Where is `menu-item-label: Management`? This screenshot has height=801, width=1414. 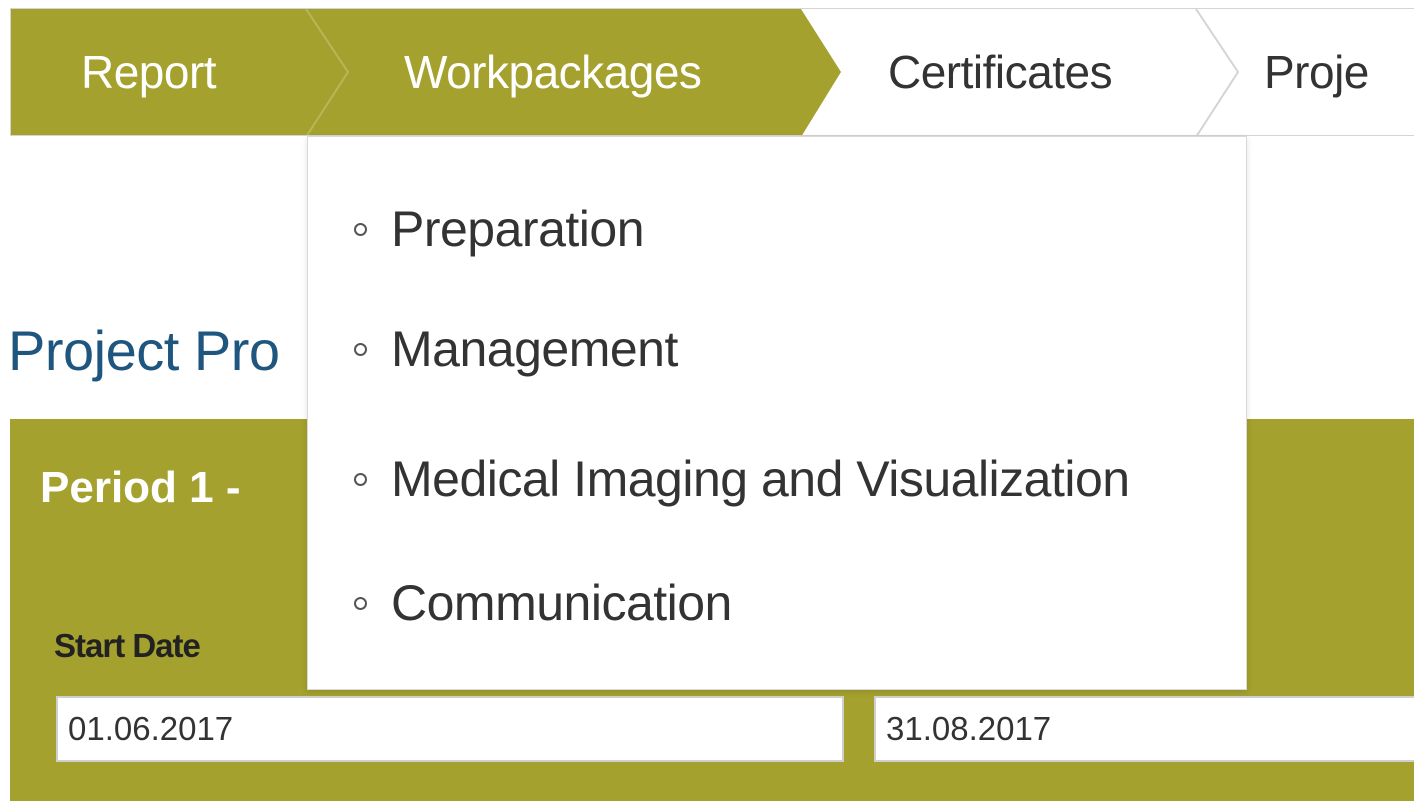 menu-item-label: Management is located at coordinates (534, 349).